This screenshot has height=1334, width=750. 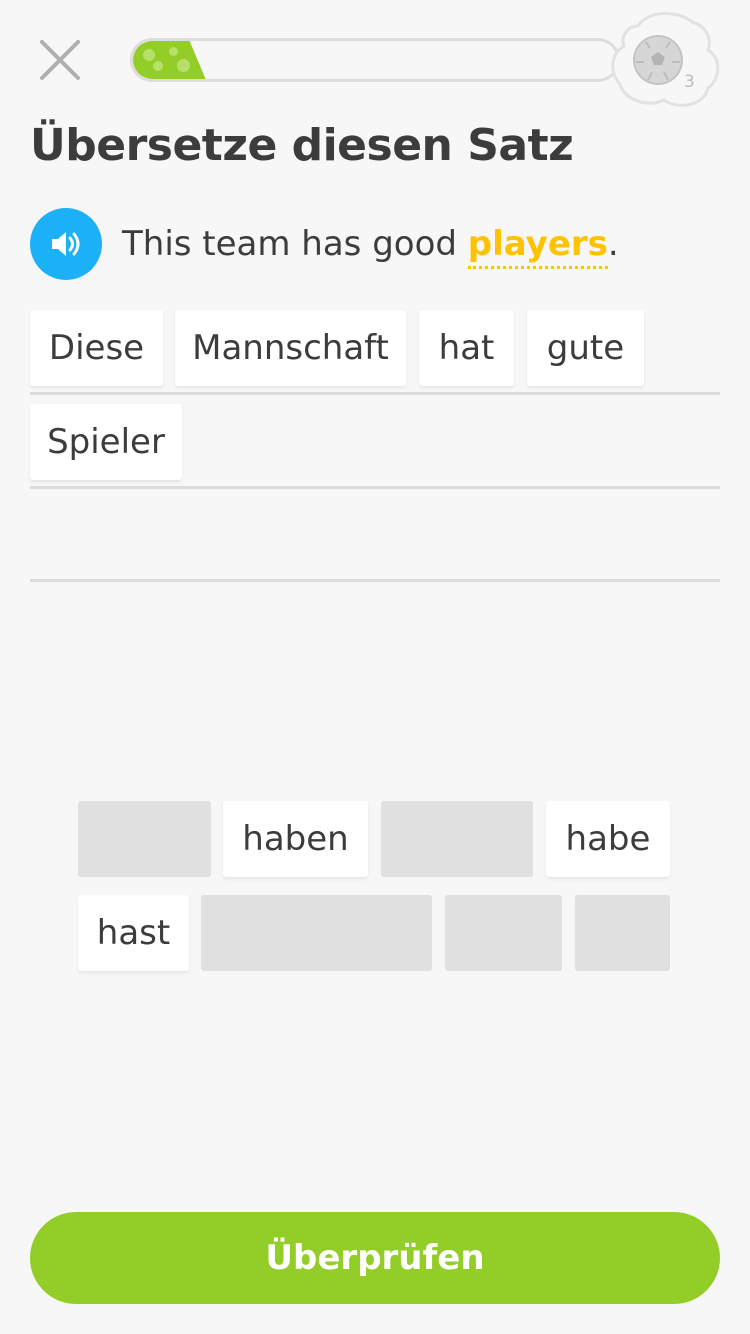 What do you see at coordinates (302, 145) in the screenshot?
I see `page-title: Übersetze diesen Satz` at bounding box center [302, 145].